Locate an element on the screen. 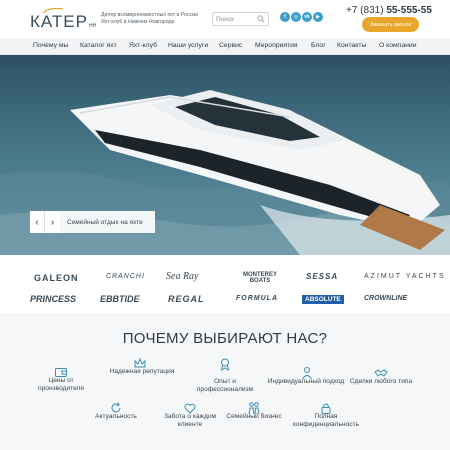 The height and width of the screenshot is (450, 450). brand-absolute-logo: ABSOLUTE is located at coordinates (323, 299).